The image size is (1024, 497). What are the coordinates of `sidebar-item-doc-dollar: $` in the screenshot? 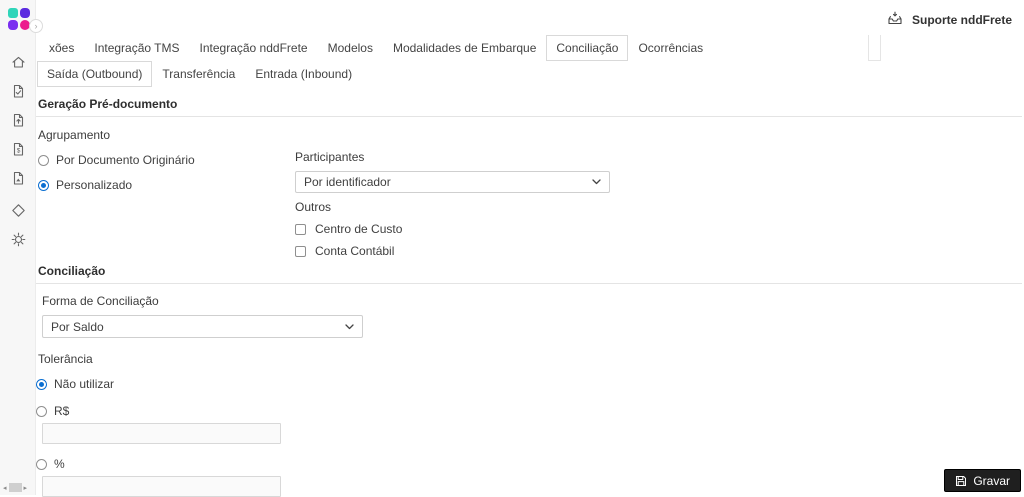 It's located at (18, 149).